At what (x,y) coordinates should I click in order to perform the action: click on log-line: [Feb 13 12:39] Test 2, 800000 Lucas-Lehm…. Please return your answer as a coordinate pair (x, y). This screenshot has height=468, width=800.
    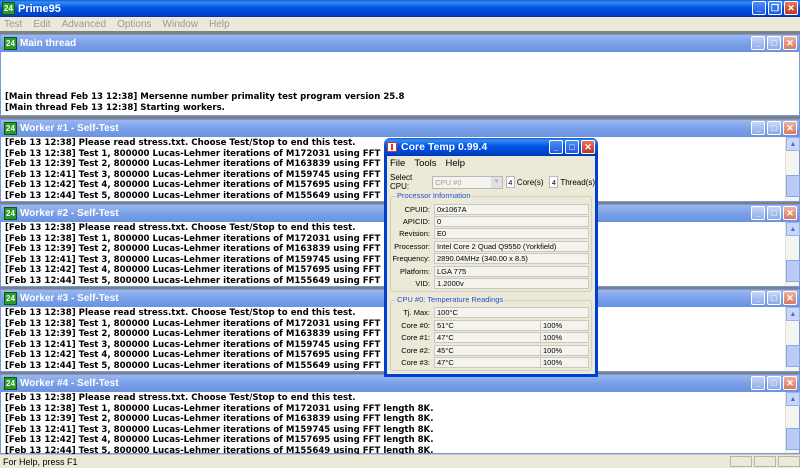
    Looking at the image, I should click on (219, 419).